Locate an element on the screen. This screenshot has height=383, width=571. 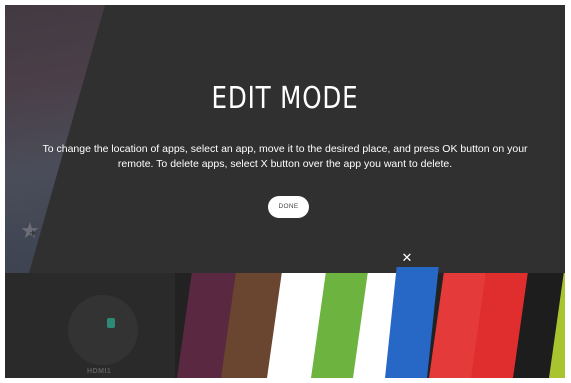
page-title: EDIT MODE is located at coordinates (285, 98).